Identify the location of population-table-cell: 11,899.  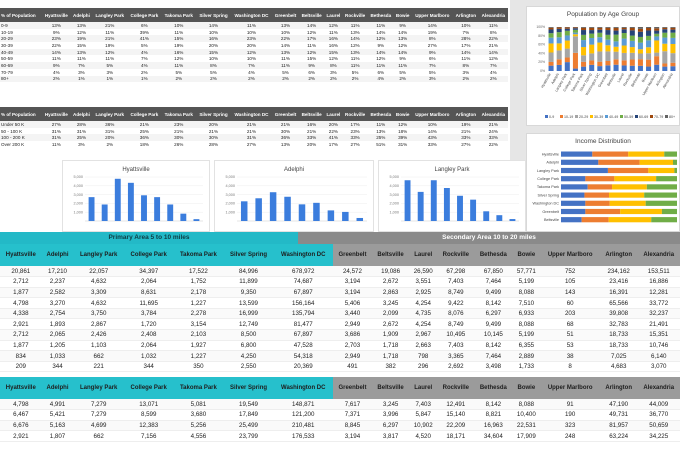
(248, 282).